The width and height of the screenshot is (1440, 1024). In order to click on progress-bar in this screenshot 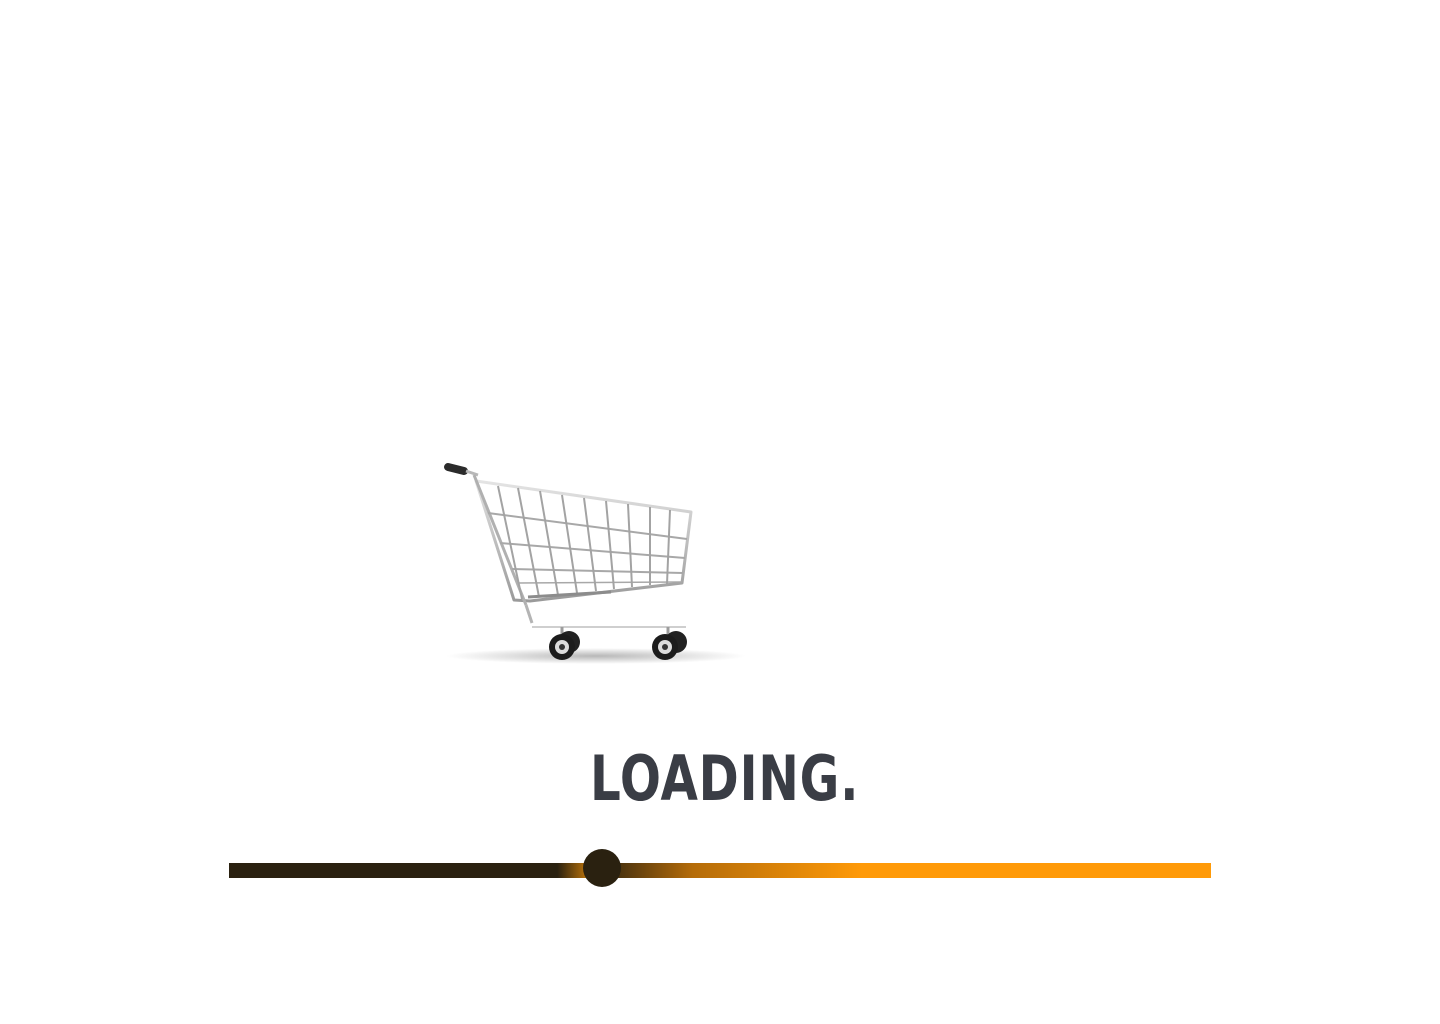, I will do `click(720, 870)`.